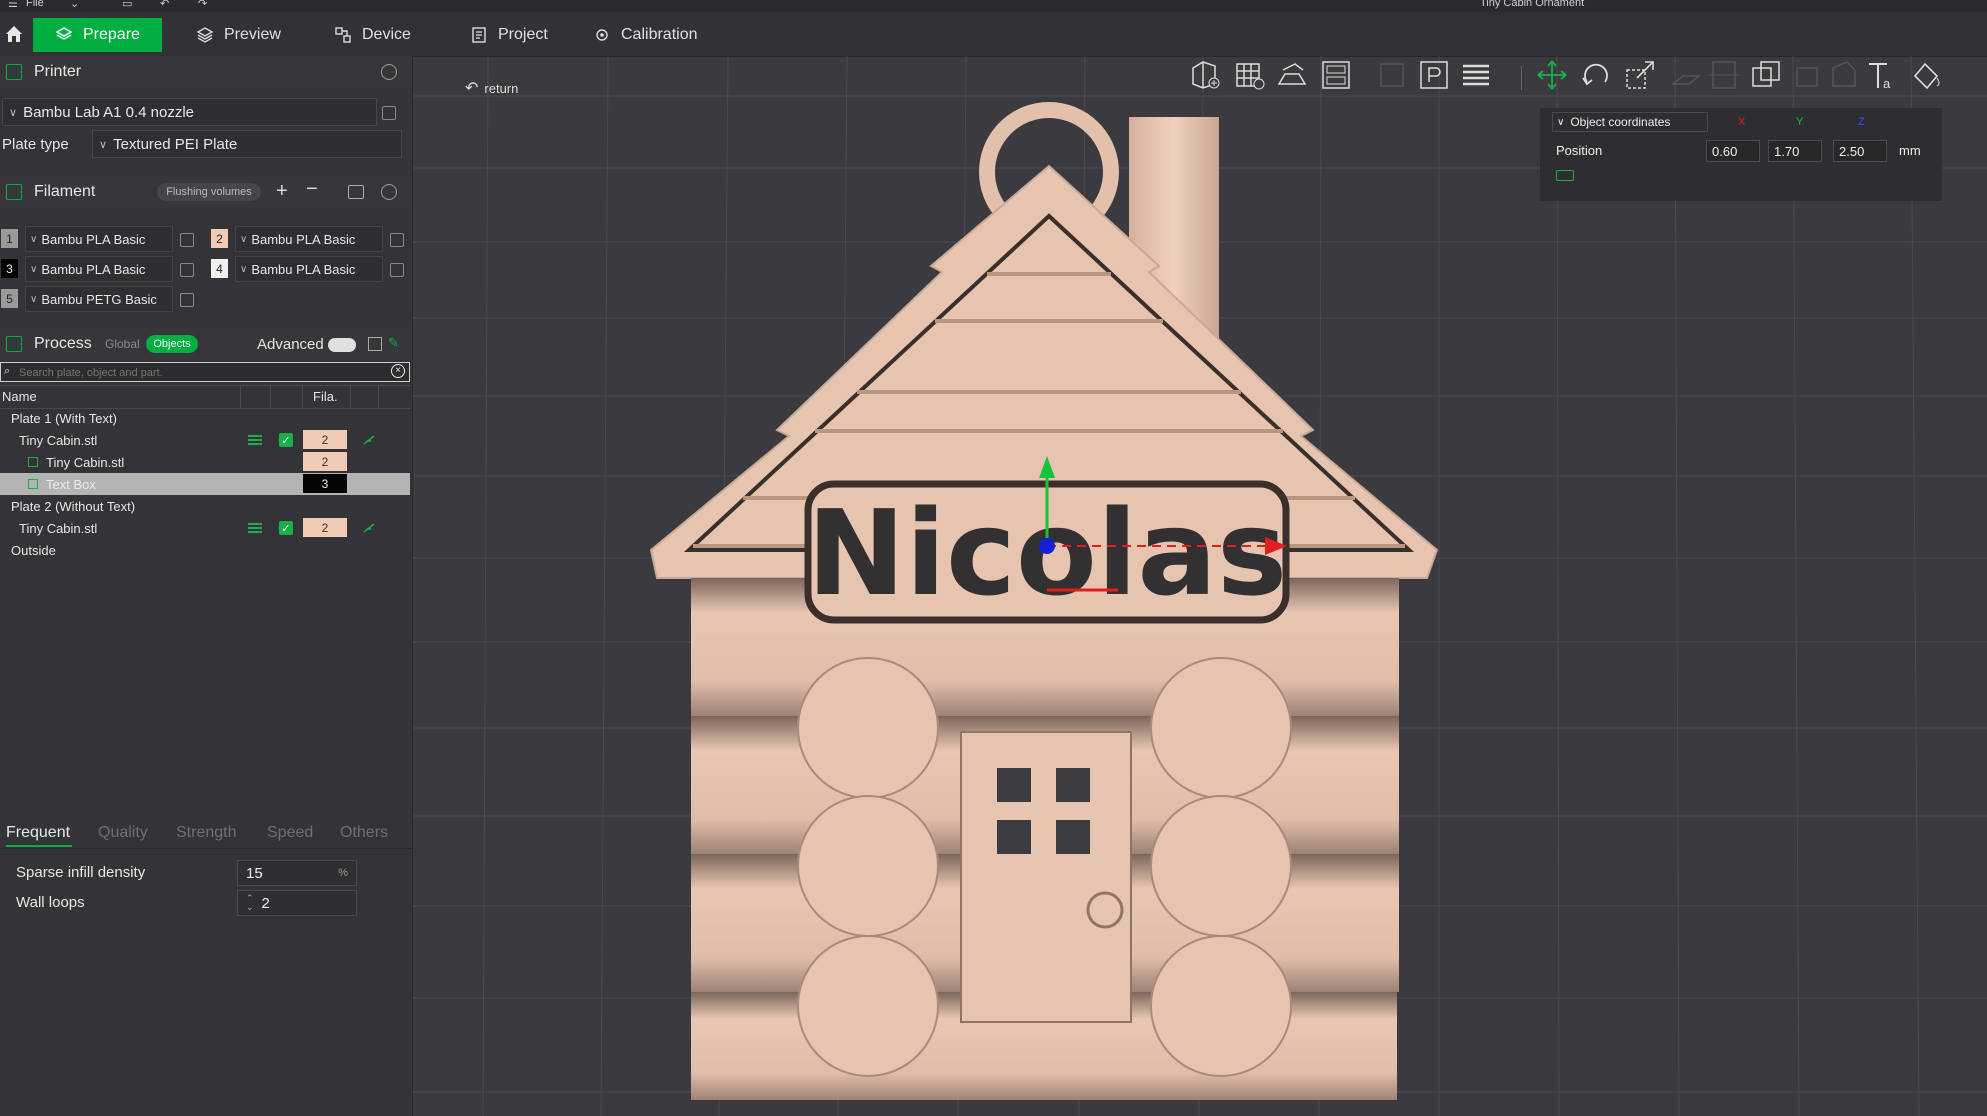 The height and width of the screenshot is (1116, 1987). I want to click on filament-settings-icon, so click(389, 192).